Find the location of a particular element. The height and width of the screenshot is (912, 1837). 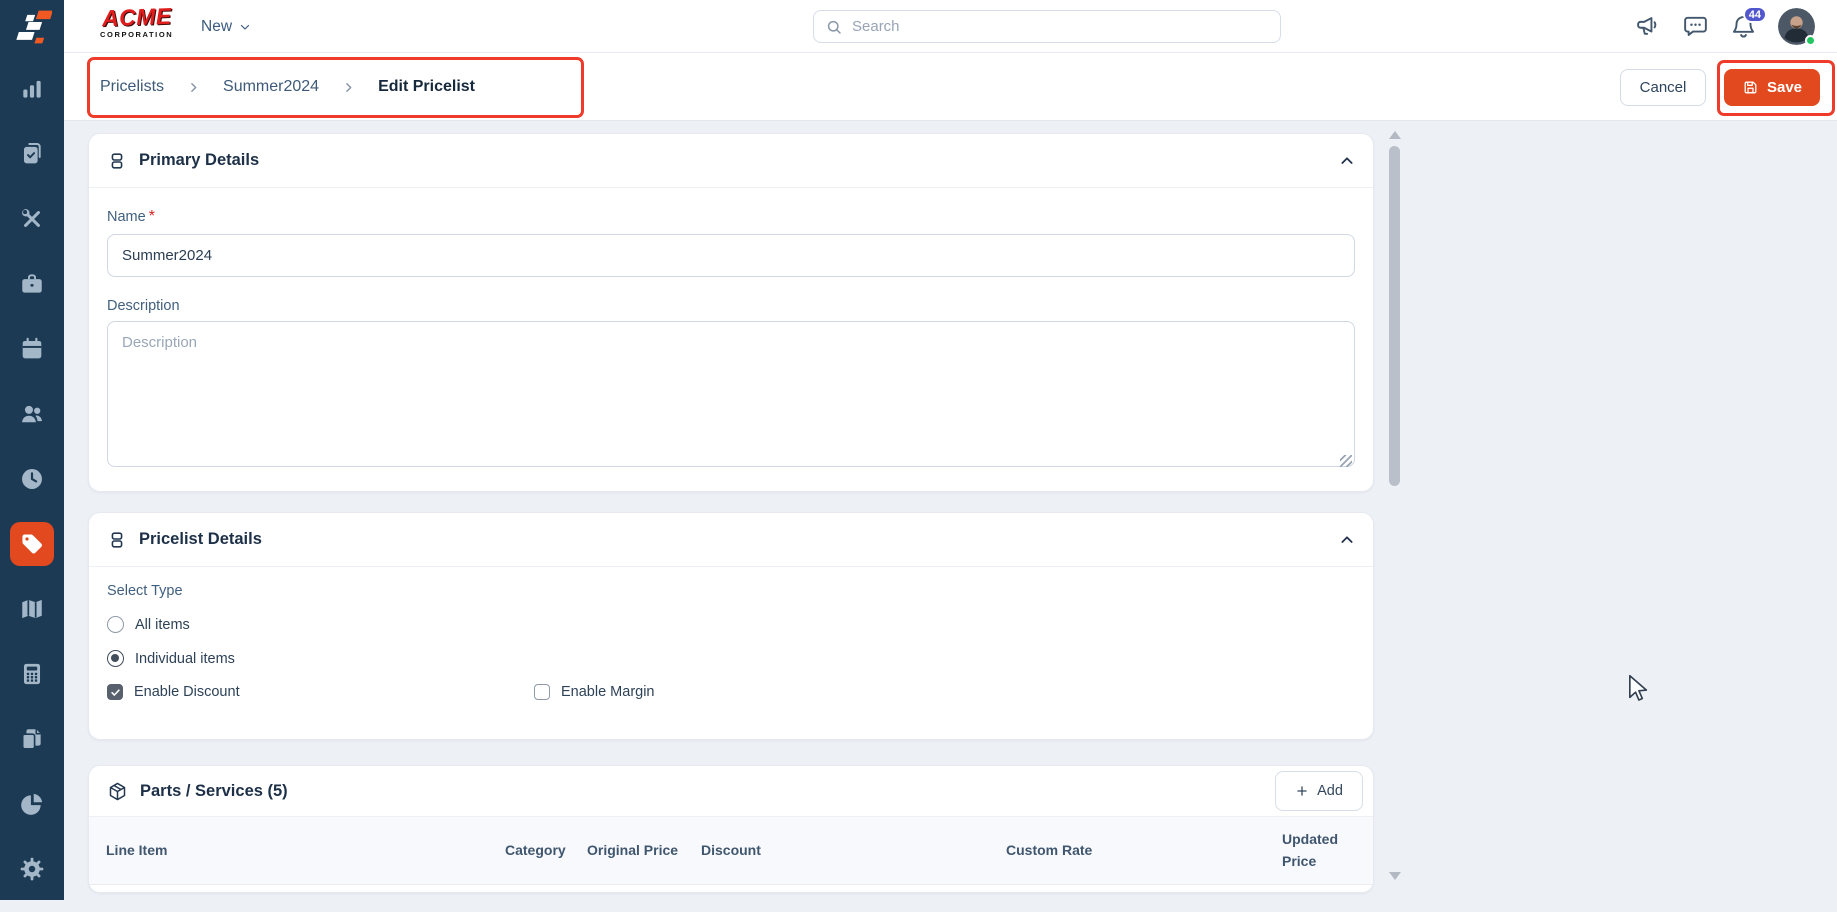

checkbox-enable-margin: Enable Margin is located at coordinates (594, 692).